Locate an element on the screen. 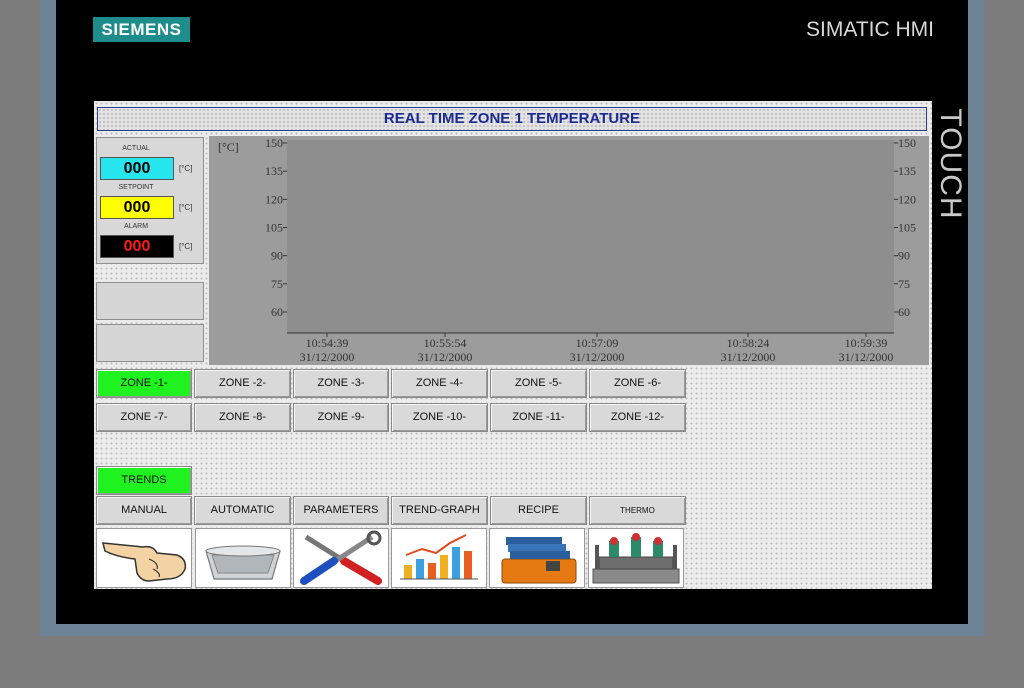 This screenshot has height=688, width=1024. y-tick-right: 105 is located at coordinates (907, 228).